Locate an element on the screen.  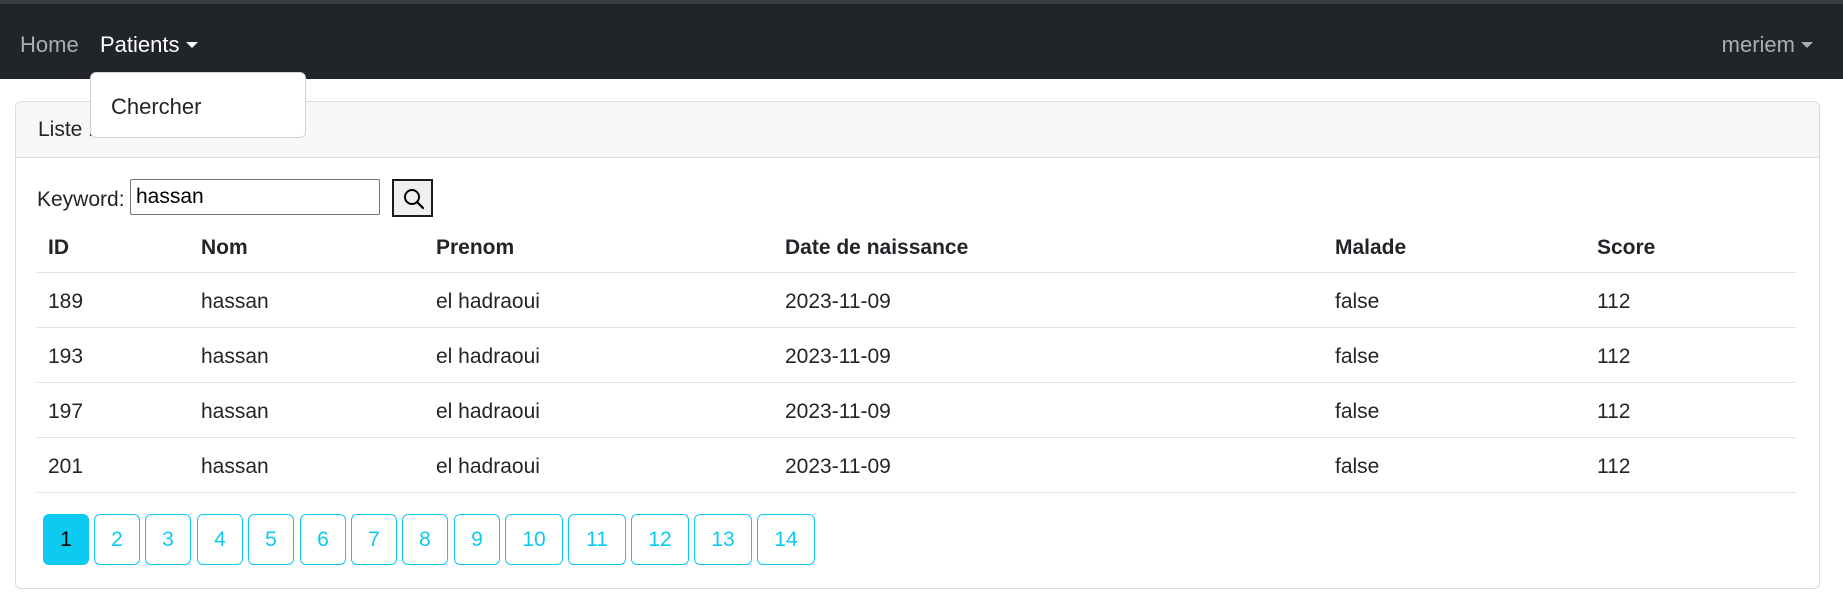
page-button-9: 9 is located at coordinates (477, 539).